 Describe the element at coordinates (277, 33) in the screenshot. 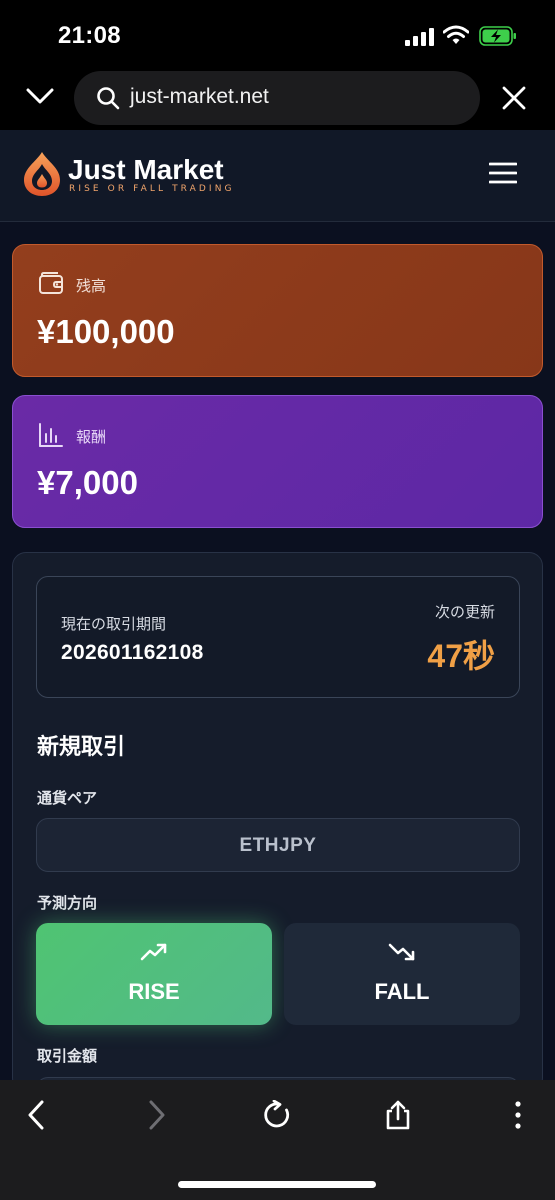

I see `status-bar: 21:08` at that location.